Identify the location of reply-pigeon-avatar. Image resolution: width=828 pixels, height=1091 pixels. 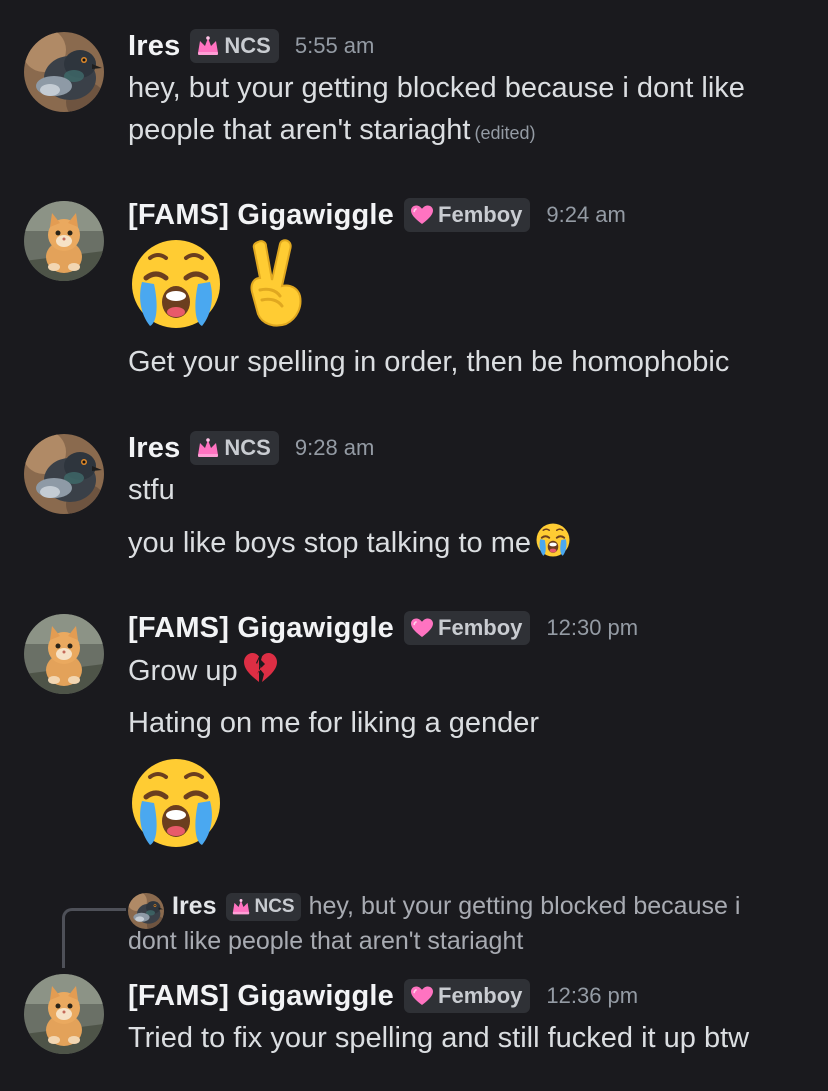
(146, 911).